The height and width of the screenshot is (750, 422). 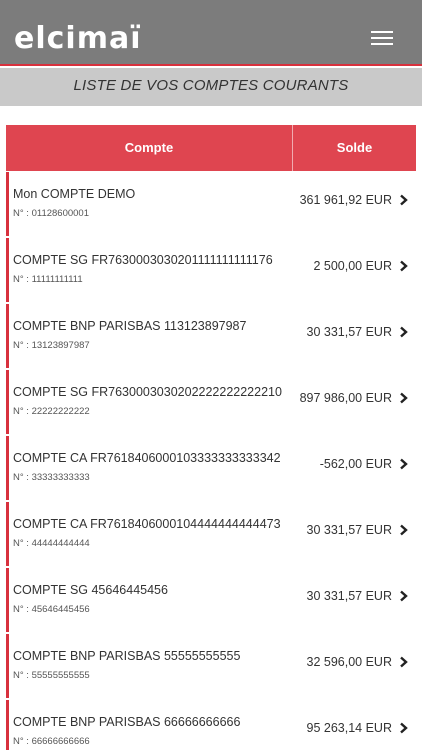 I want to click on account-name: COMPTE BNP PARISBAS 113123897987, so click(x=130, y=326).